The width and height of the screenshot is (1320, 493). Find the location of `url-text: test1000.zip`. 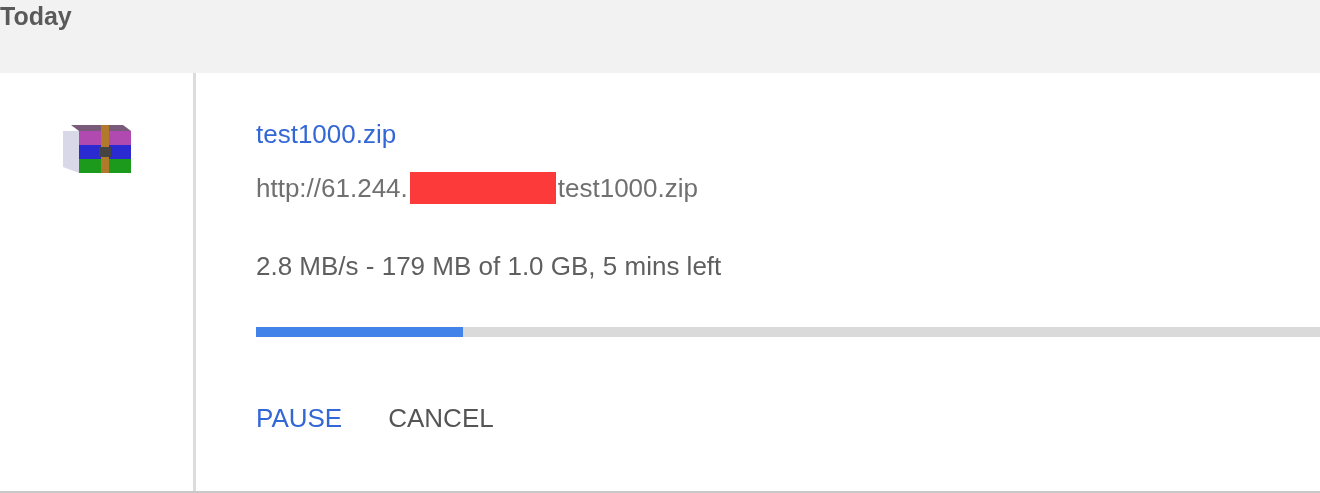

url-text: test1000.zip is located at coordinates (627, 188).